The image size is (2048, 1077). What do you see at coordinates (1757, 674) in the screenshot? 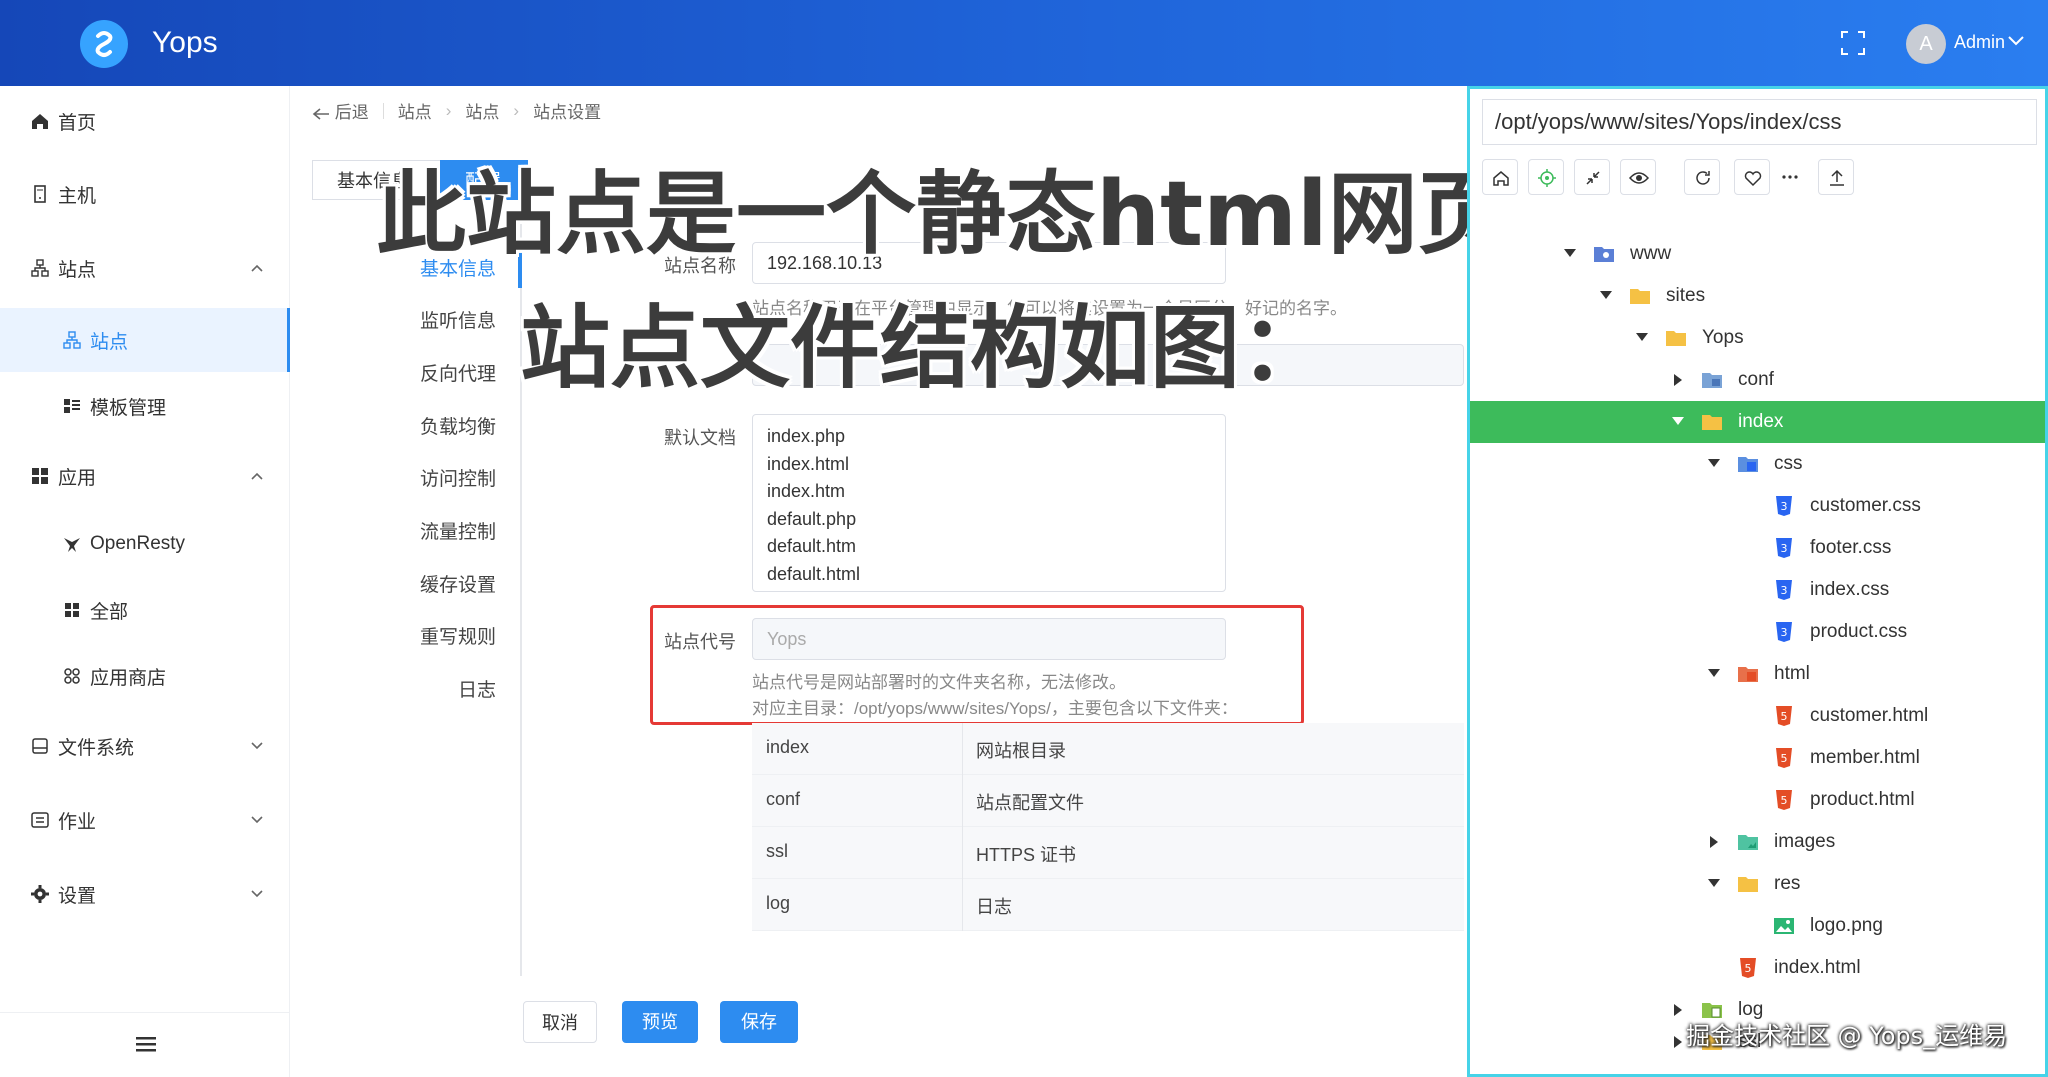
I see `tree-node: html` at bounding box center [1757, 674].